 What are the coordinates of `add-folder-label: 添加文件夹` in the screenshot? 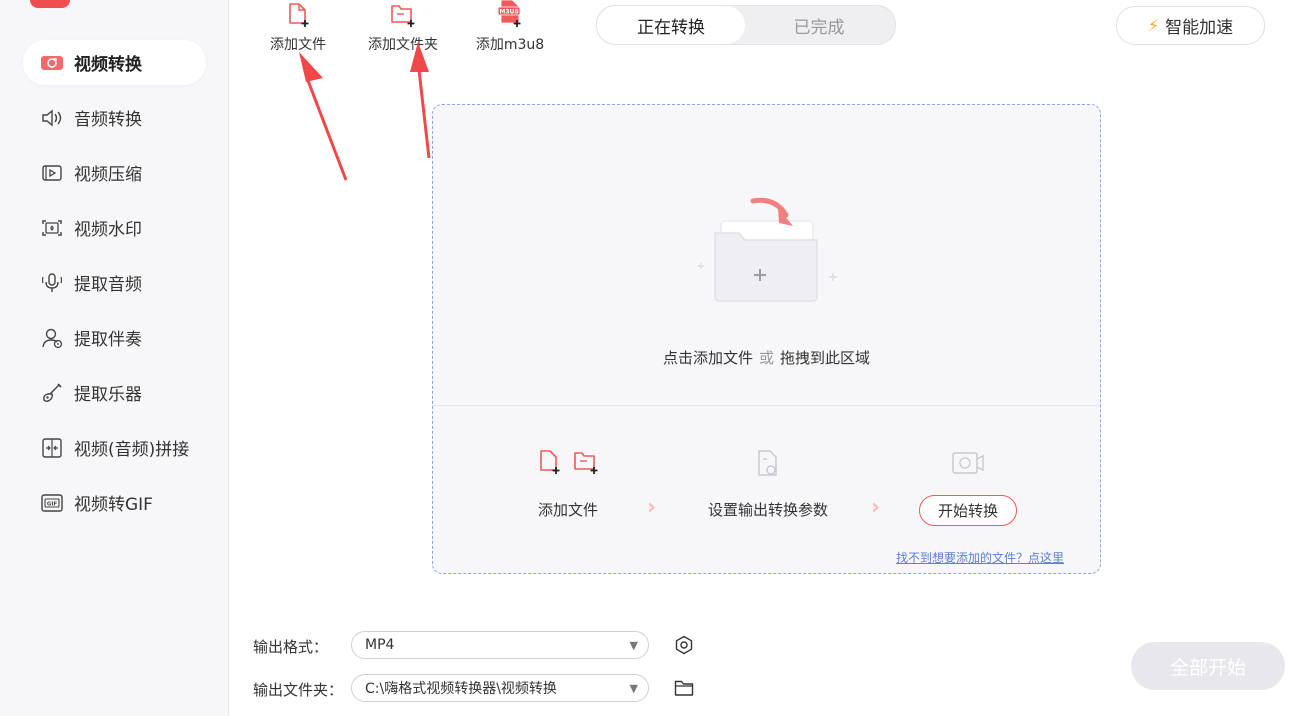 It's located at (403, 45).